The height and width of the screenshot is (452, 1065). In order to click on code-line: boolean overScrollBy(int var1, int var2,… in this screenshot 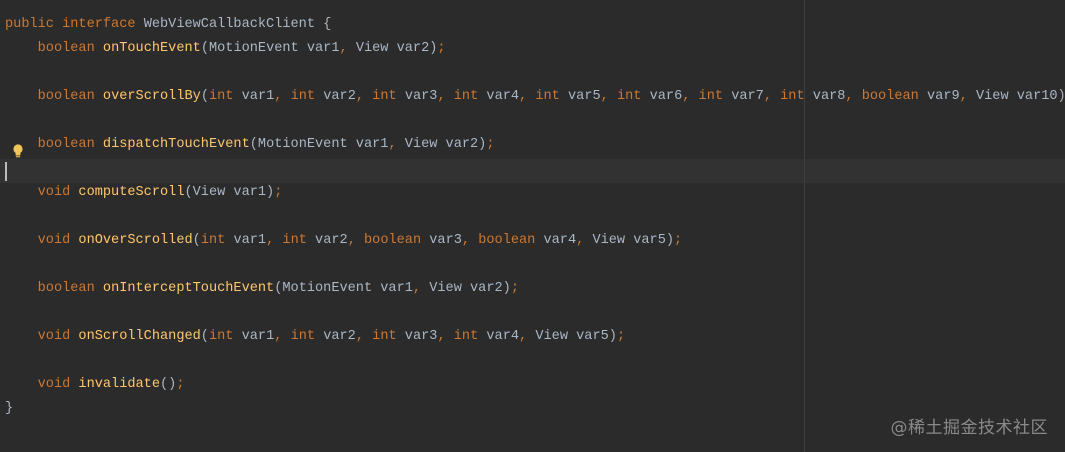, I will do `click(535, 97)`.